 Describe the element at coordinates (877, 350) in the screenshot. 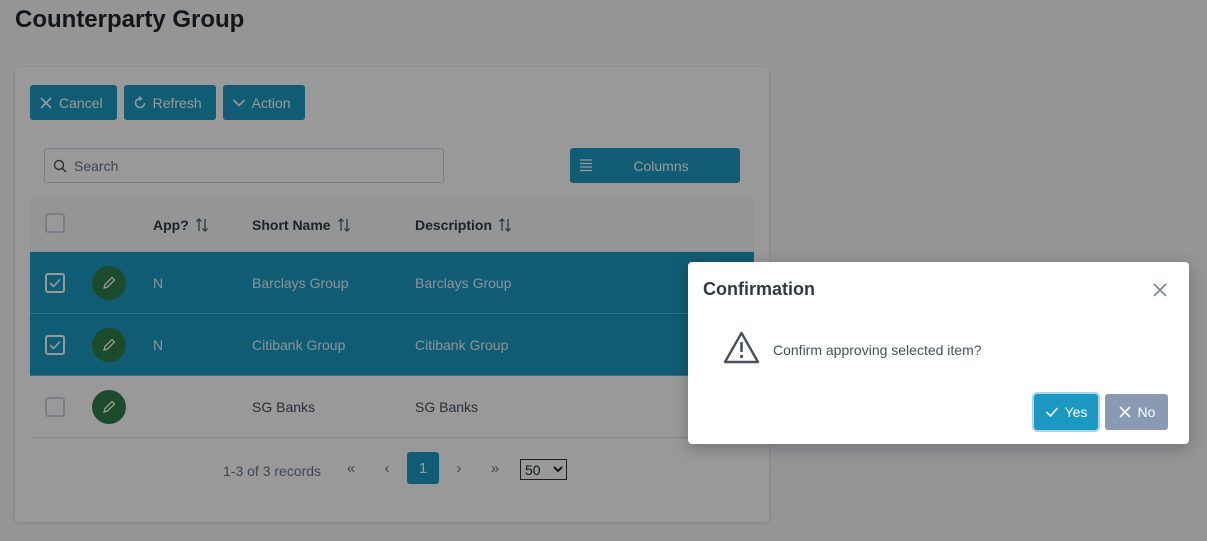

I see `dialog-message: Confirm approving selected item?` at that location.